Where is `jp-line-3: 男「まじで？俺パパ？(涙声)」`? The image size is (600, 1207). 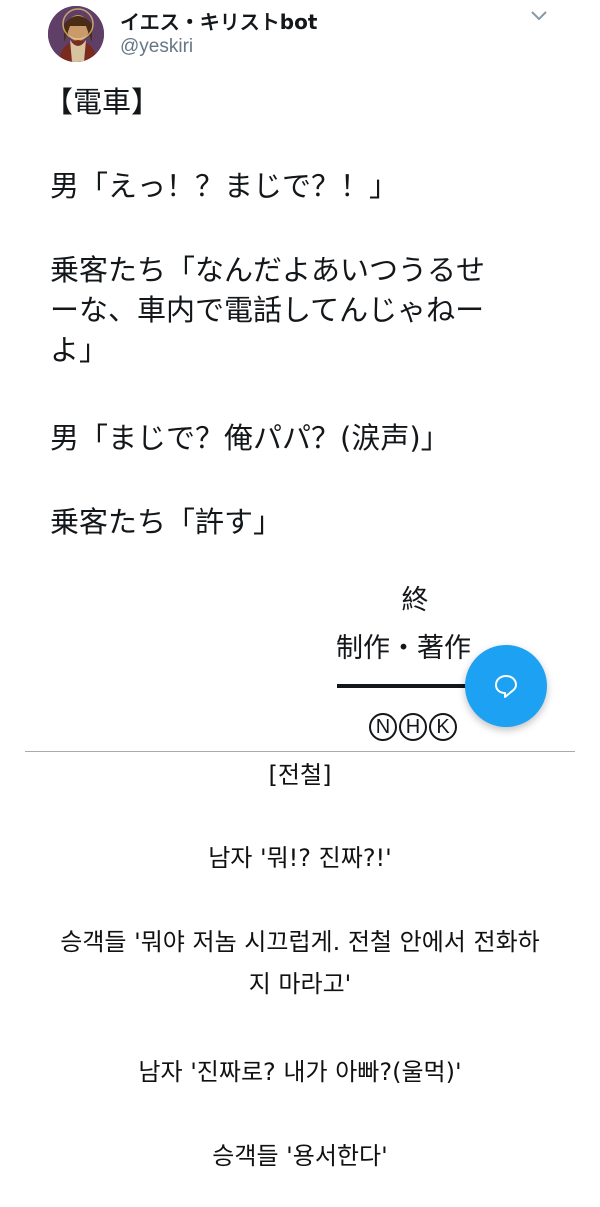 jp-line-3: 男「まじで？俺パパ？(涙声)」 is located at coordinates (250, 438).